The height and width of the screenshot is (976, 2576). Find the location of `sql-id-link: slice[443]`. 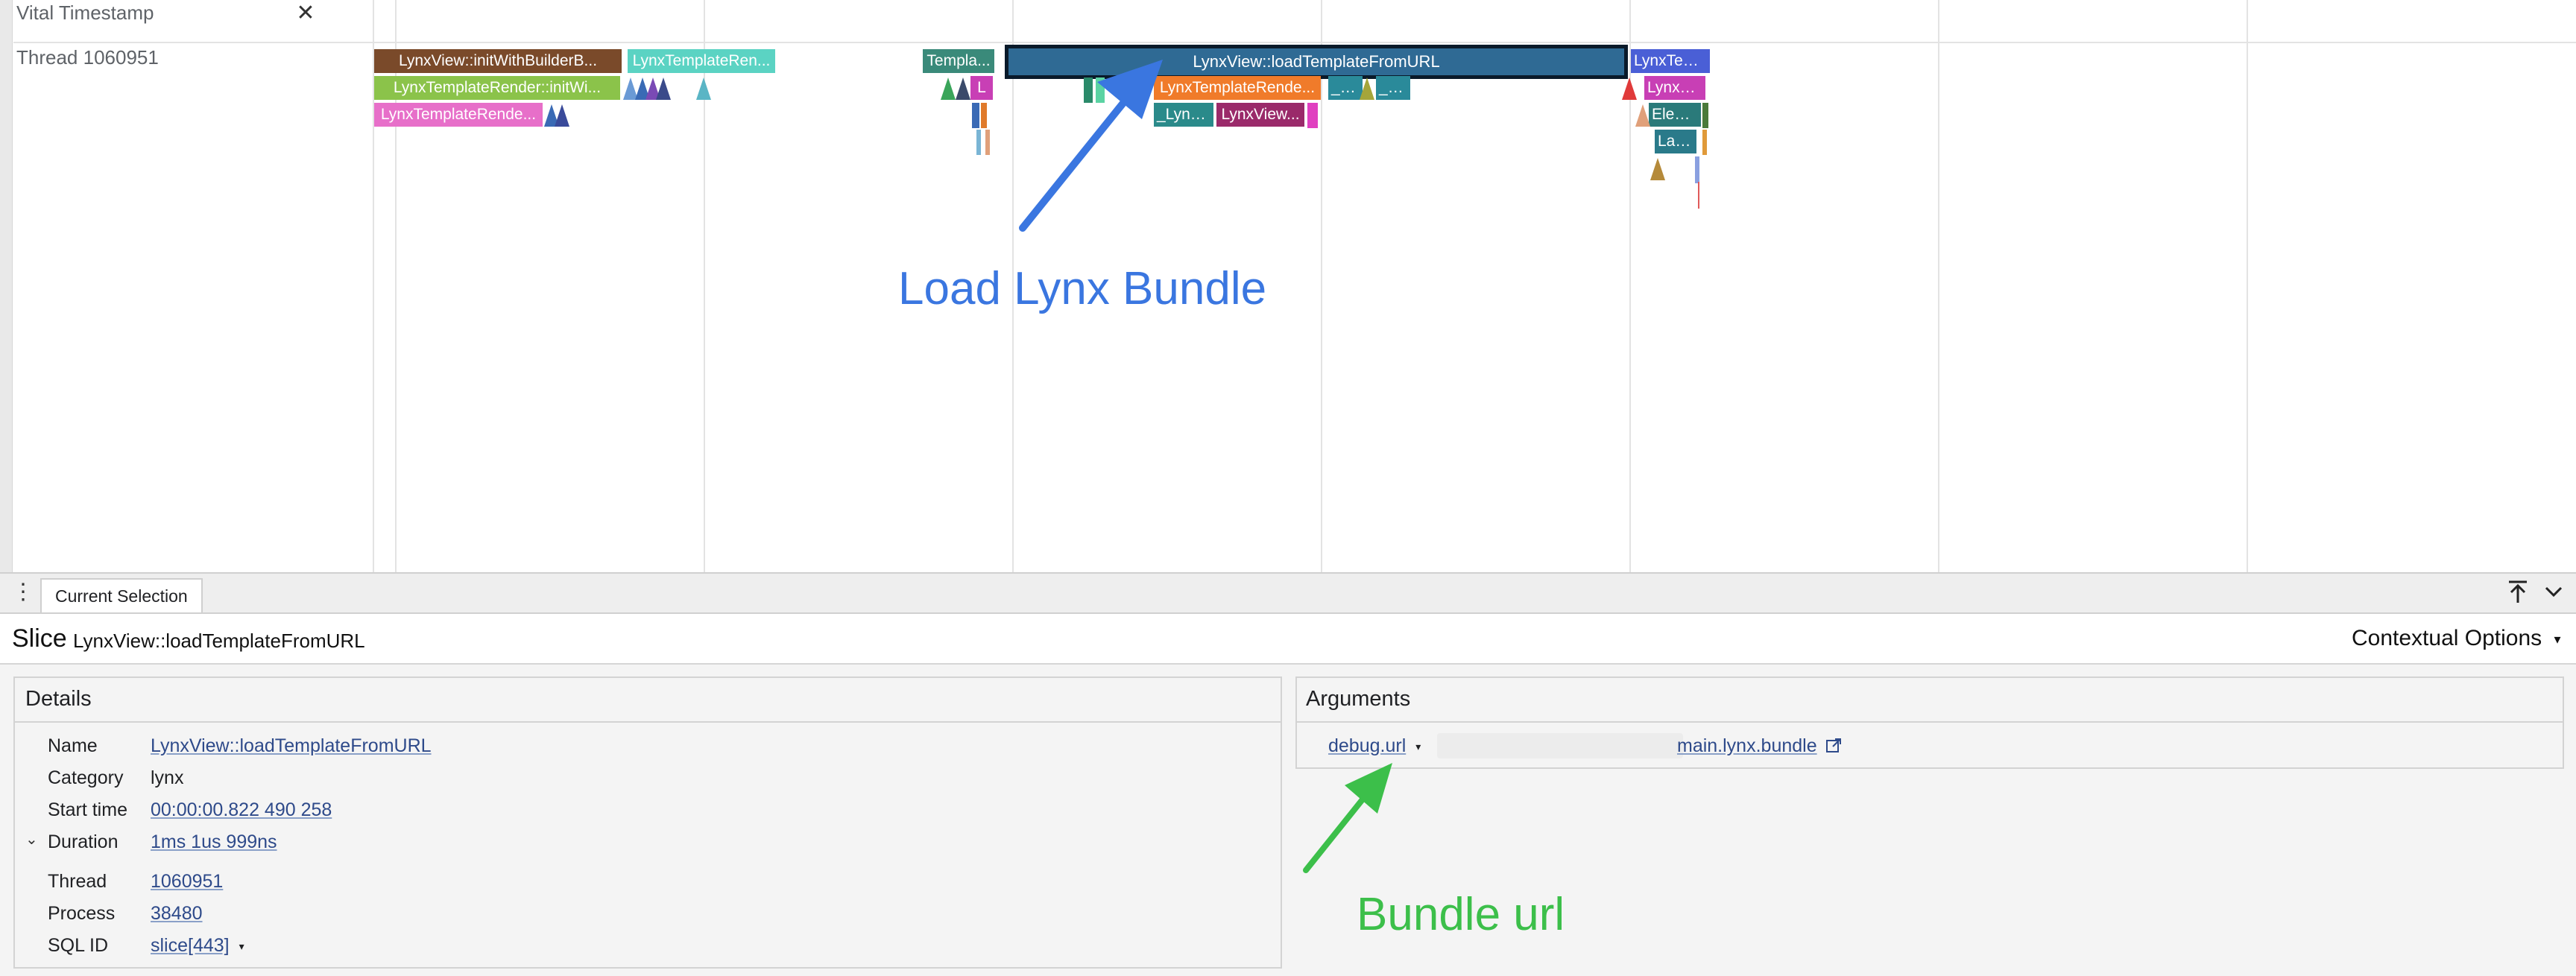

sql-id-link: slice[443] is located at coordinates (191, 945).